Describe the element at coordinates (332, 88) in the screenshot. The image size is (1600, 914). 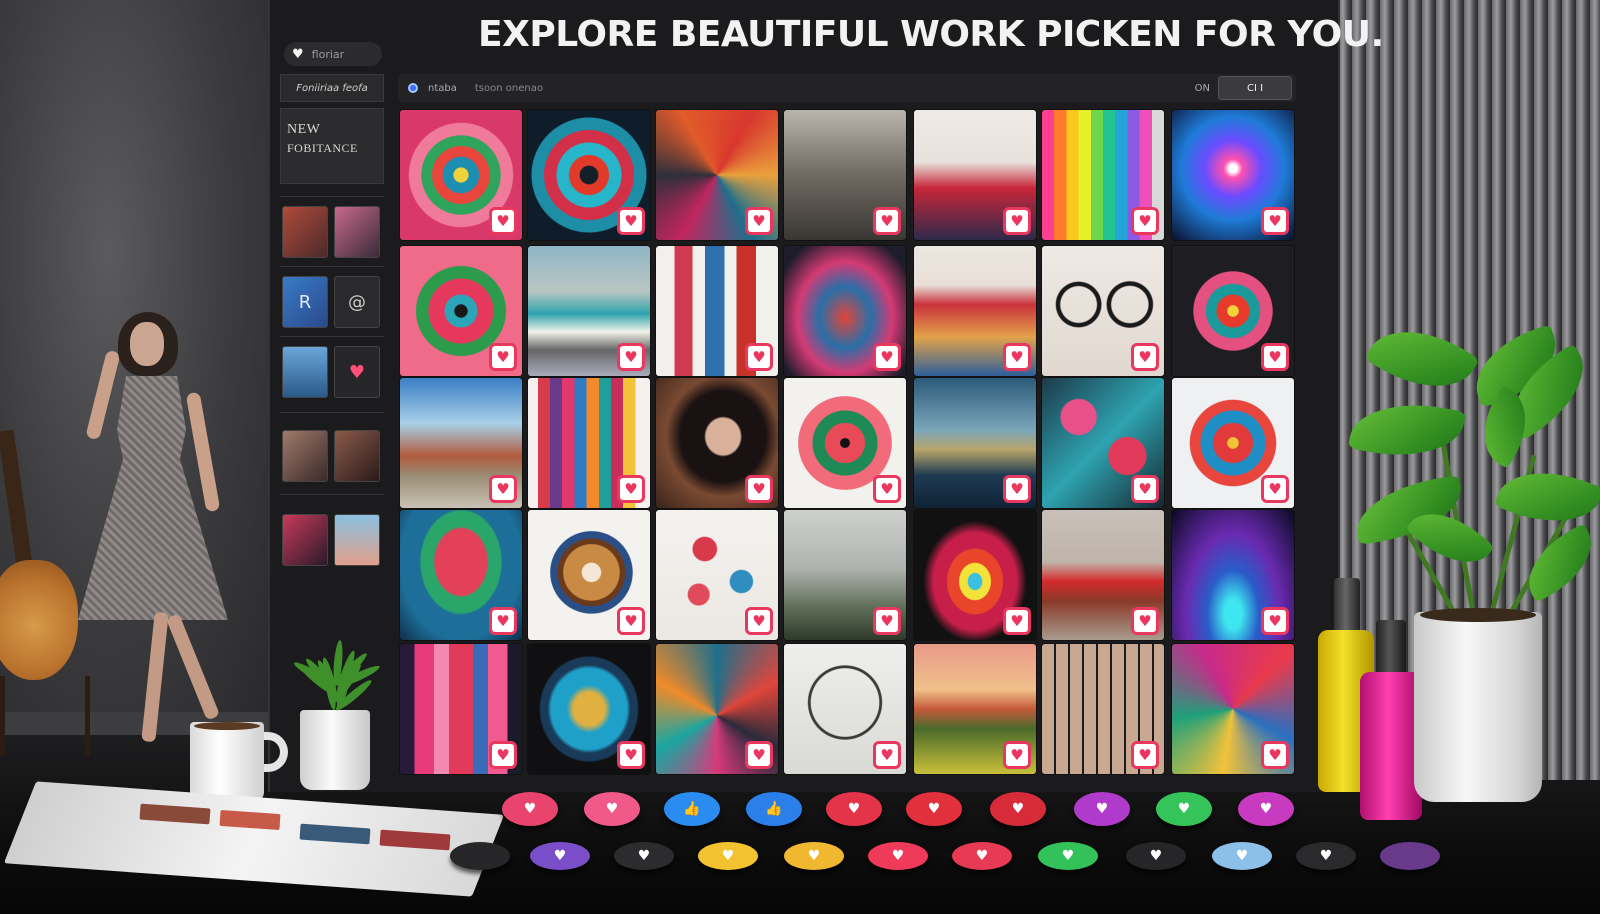
I see `sidebar-tag: Foniiriaa feofa` at that location.